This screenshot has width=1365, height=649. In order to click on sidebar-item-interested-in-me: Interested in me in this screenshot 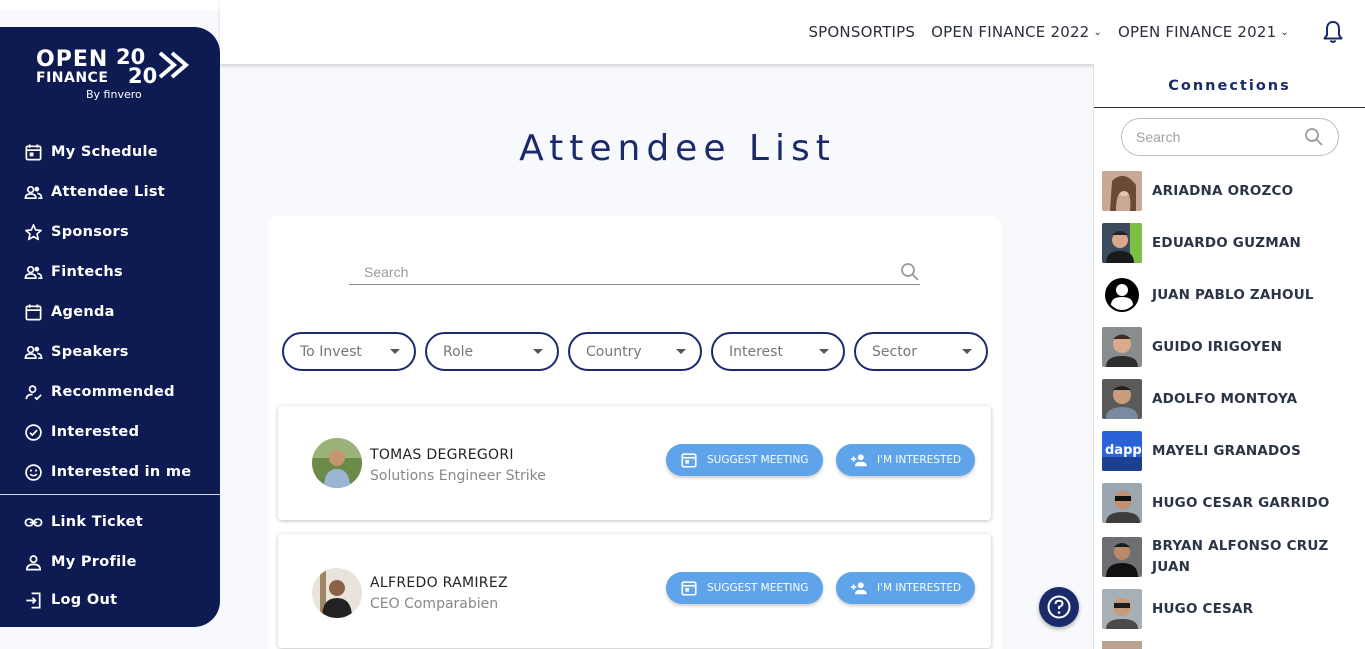, I will do `click(110, 472)`.